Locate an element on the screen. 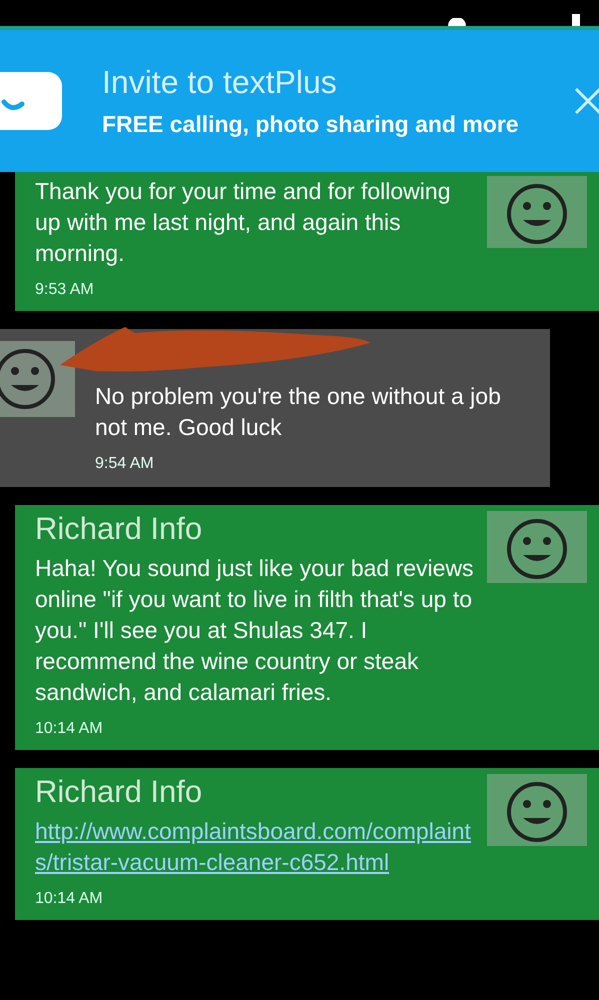 Image resolution: width=599 pixels, height=1000 pixels. message-time: 9:54 AM is located at coordinates (125, 464).